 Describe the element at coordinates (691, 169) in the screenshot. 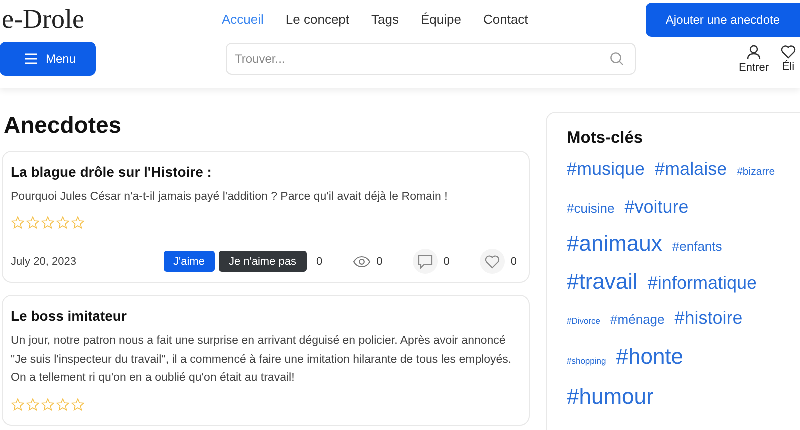

I see `tag-link: #malaise` at that location.